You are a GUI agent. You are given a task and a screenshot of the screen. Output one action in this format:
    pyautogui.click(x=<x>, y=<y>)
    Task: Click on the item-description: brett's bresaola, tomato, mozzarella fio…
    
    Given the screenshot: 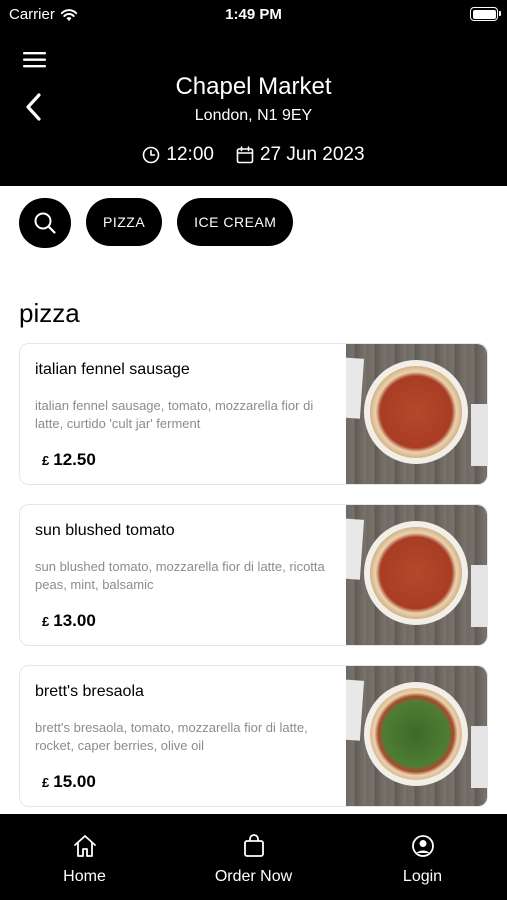 What is the action you would take?
    pyautogui.click(x=171, y=736)
    